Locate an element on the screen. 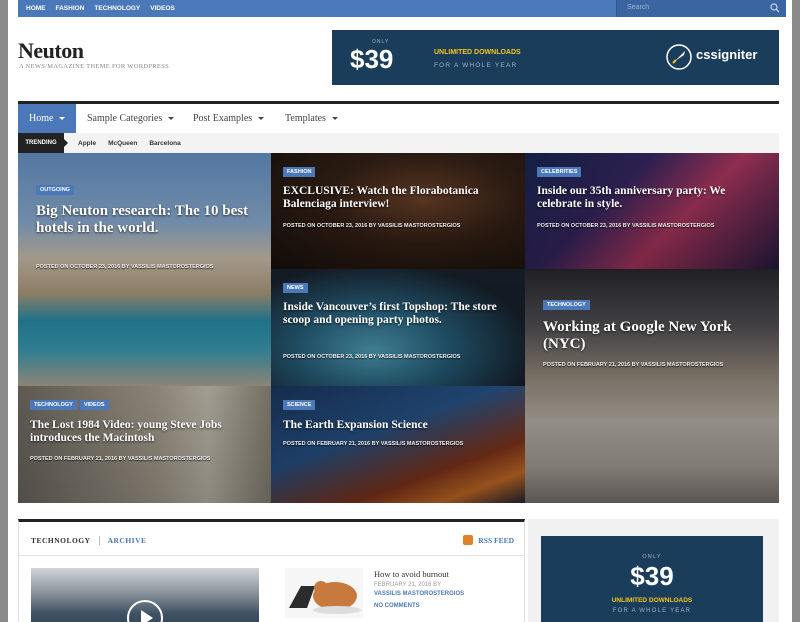  post-thumbnail is located at coordinates (324, 593).